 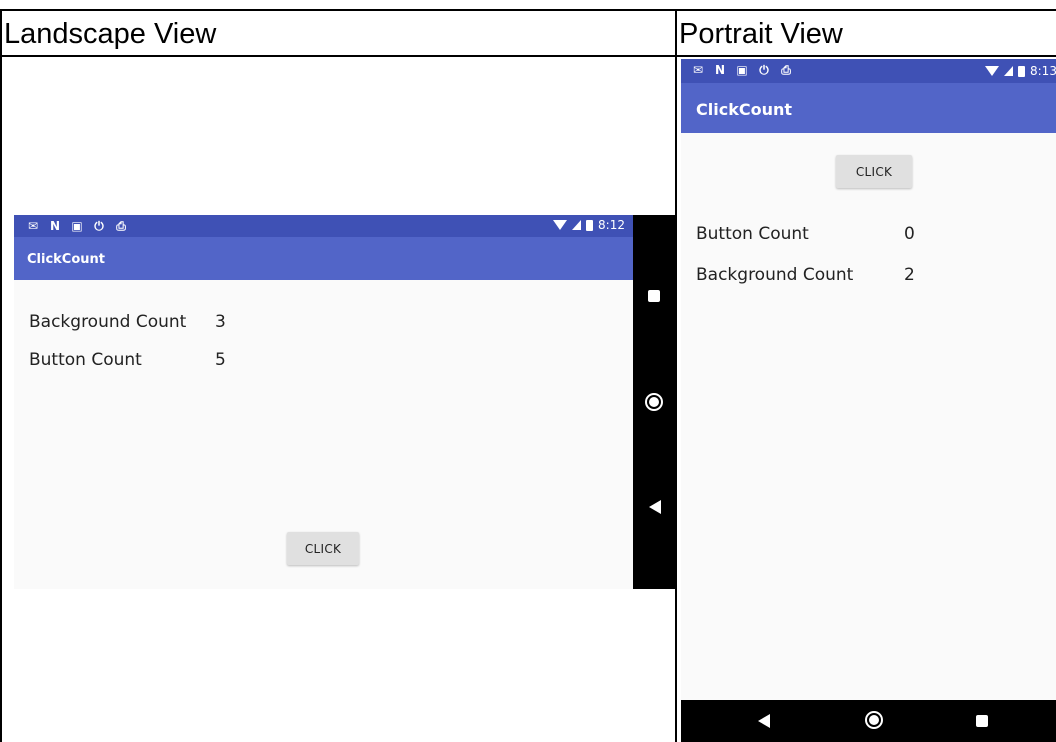 I want to click on landscape-status-bar: ✉ N ▣ ⏻ ⎙ 8:12, so click(x=323, y=226).